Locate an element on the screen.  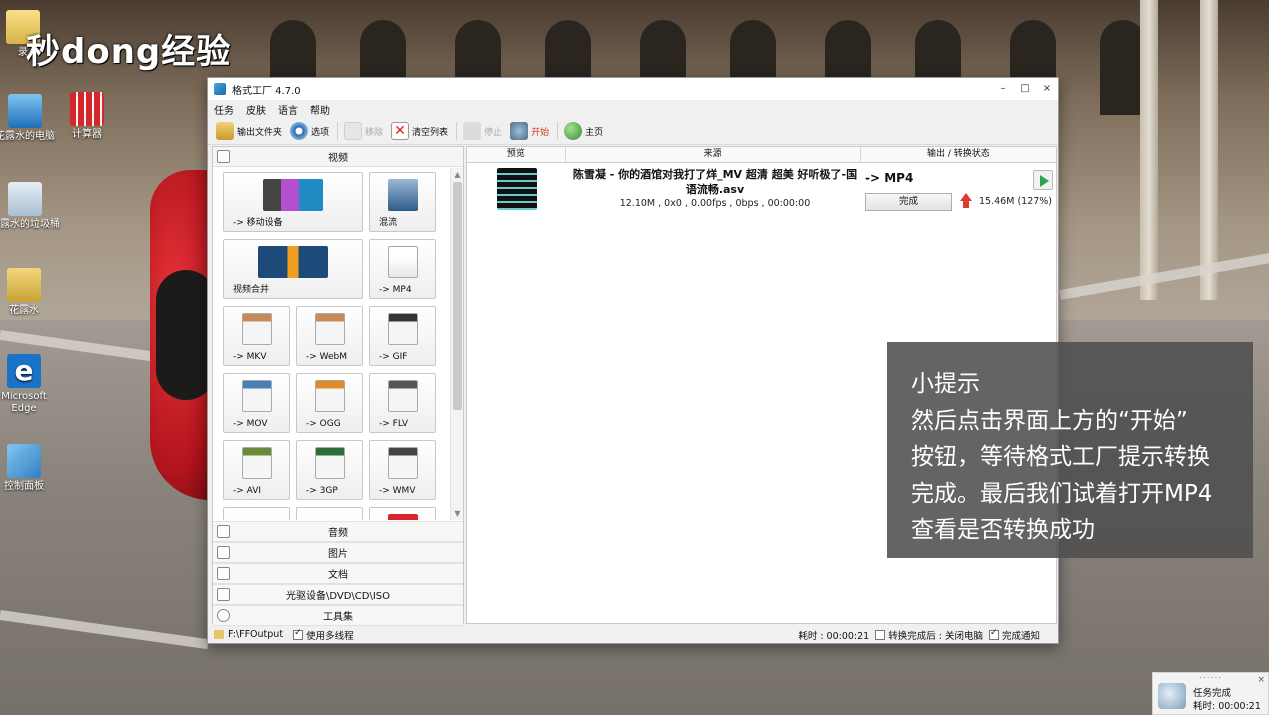
stop-icon is located at coordinates (472, 131).